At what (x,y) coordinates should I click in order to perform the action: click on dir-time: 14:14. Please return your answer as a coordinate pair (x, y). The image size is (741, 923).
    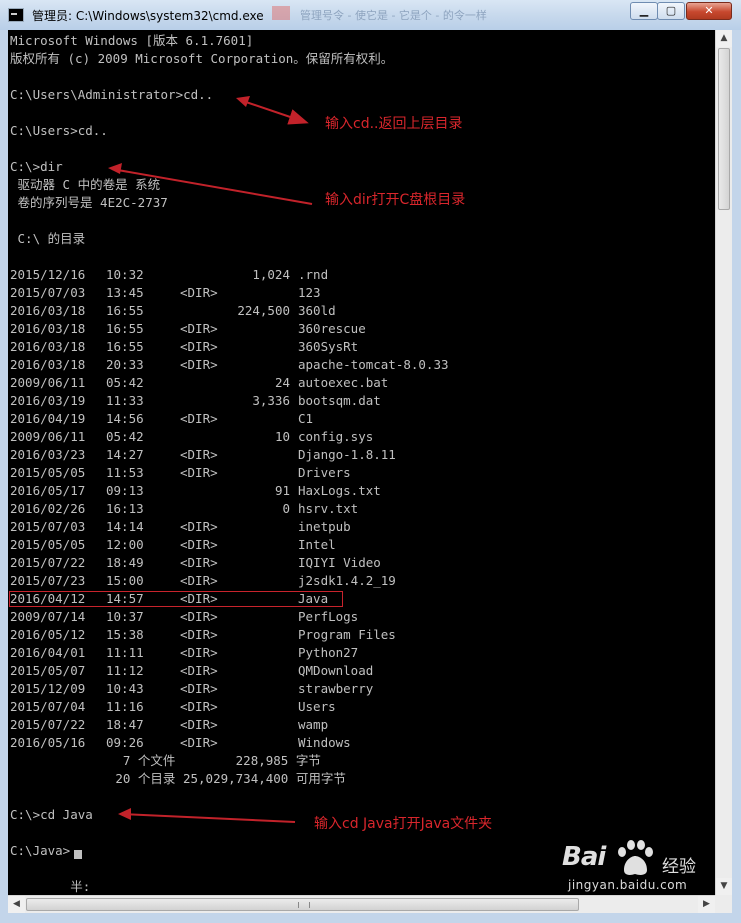
    Looking at the image, I should click on (125, 526).